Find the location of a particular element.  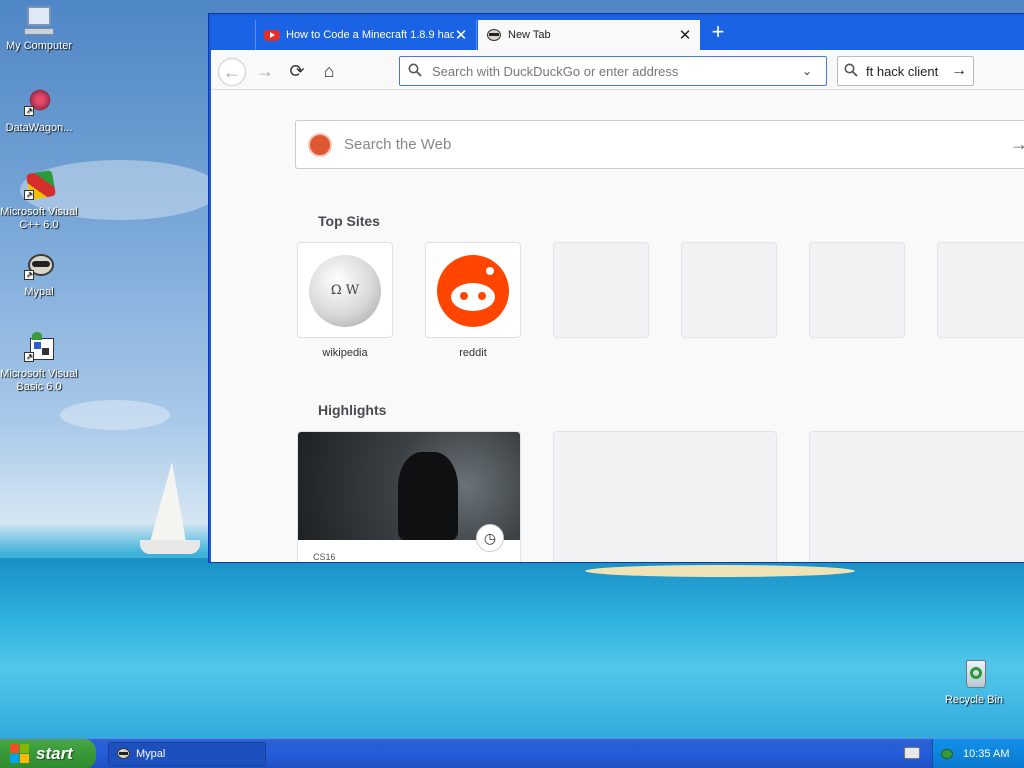

search-go-icon: → is located at coordinates (959, 71).